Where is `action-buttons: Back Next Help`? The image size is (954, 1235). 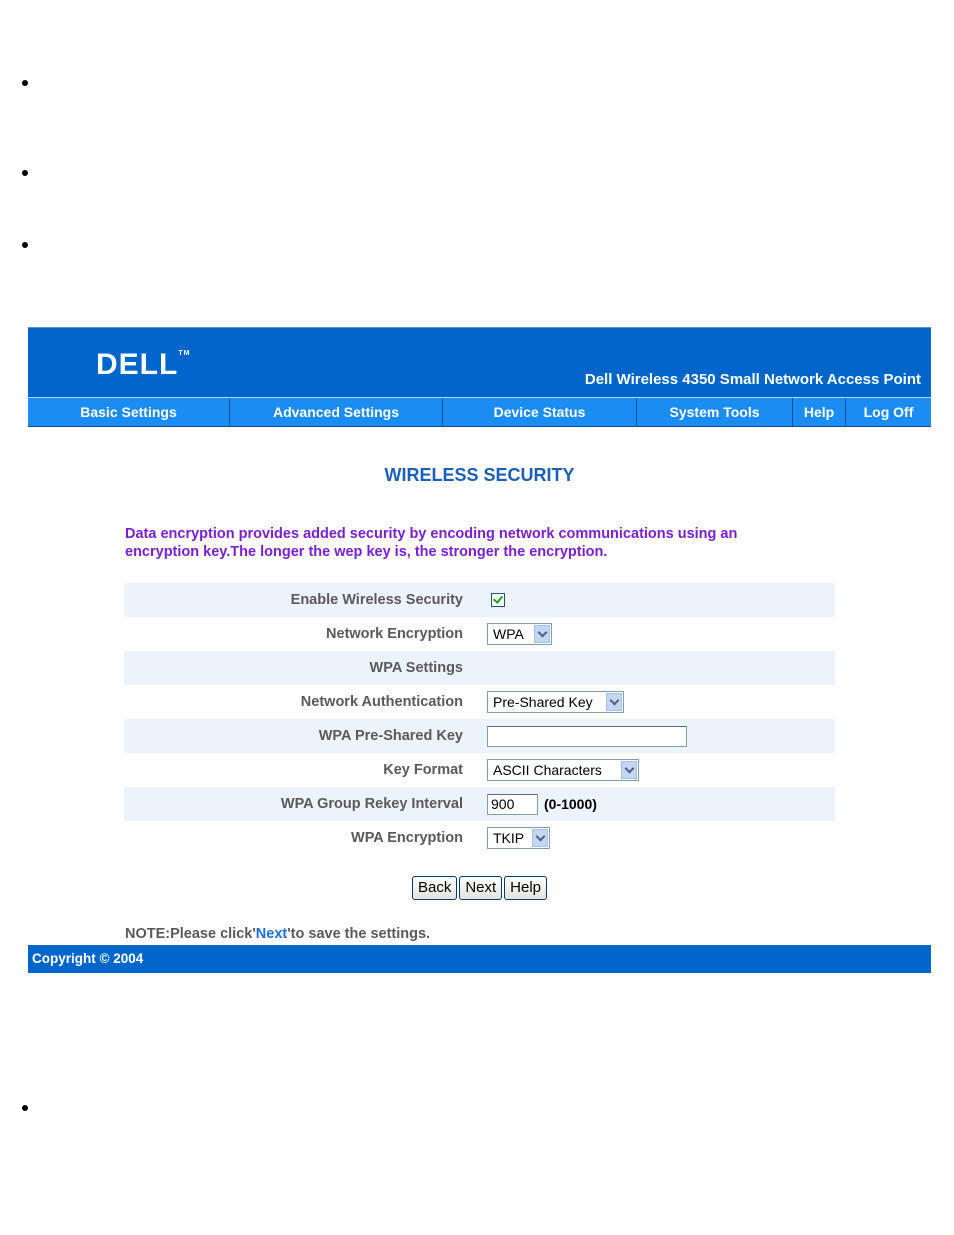
action-buttons: Back Next Help is located at coordinates (479, 888).